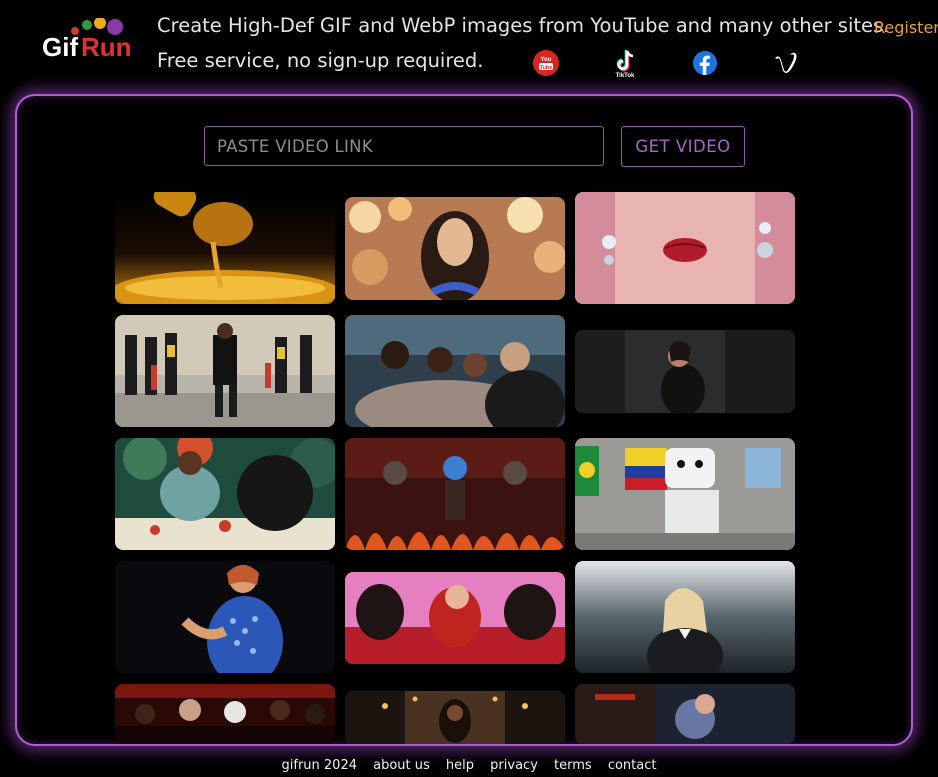 The width and height of the screenshot is (938, 777). What do you see at coordinates (105, 47) in the screenshot?
I see `logo-text-run: Run` at bounding box center [105, 47].